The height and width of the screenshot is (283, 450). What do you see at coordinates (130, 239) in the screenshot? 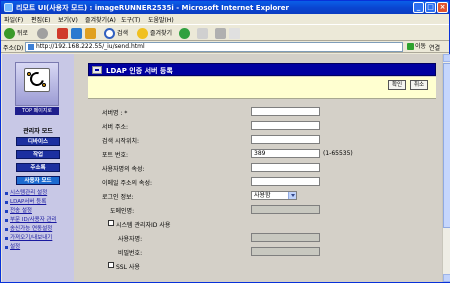
I see `user-name-label: 사용자명:` at bounding box center [130, 239].